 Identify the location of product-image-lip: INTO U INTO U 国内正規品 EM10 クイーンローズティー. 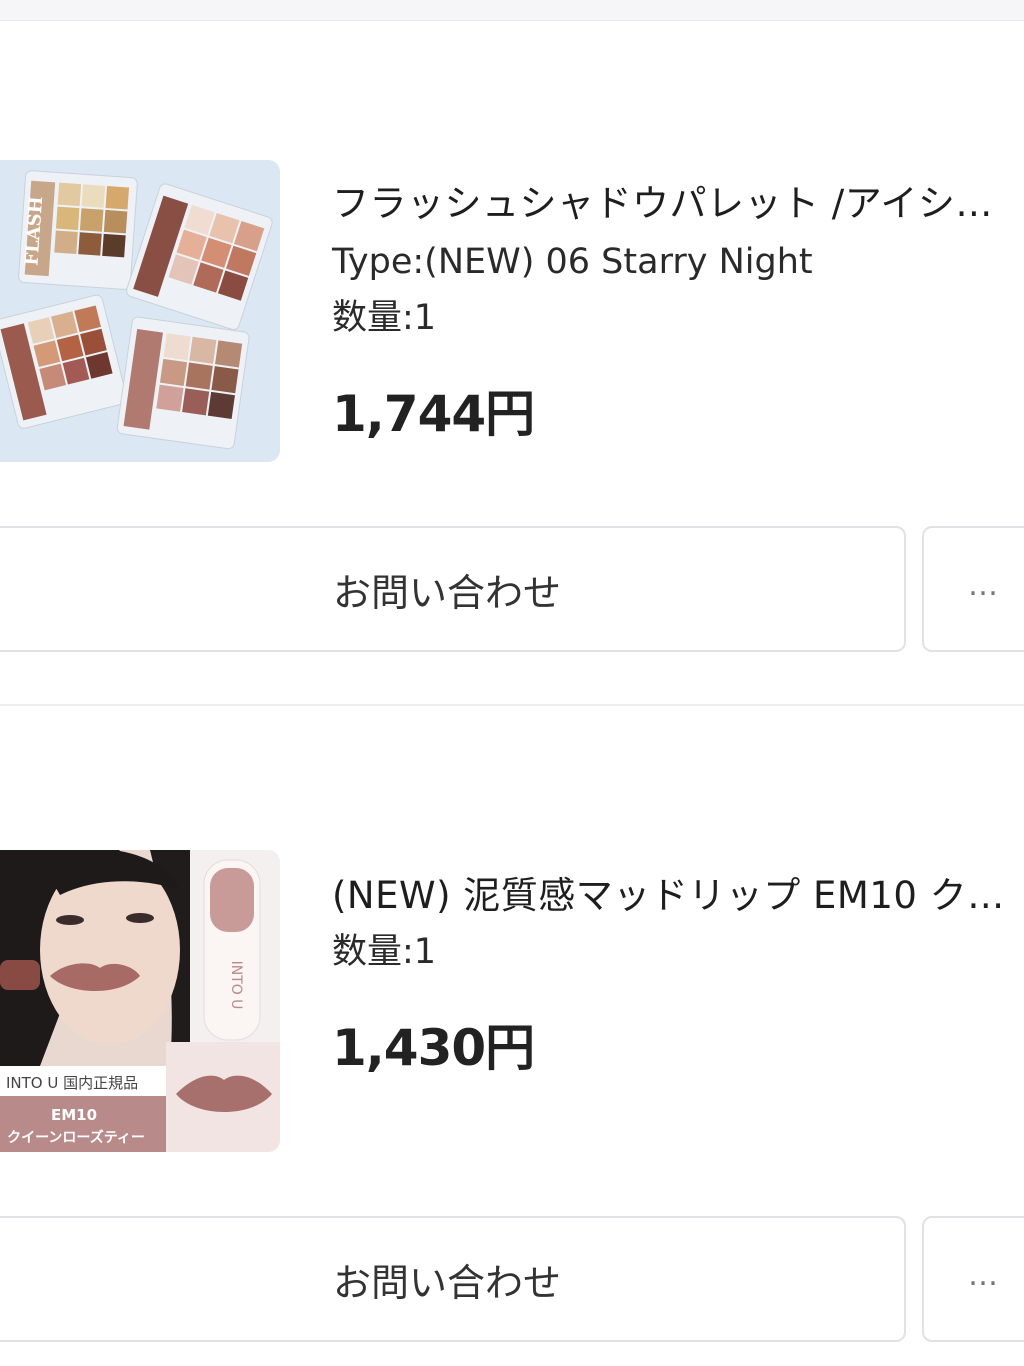
(140, 1001).